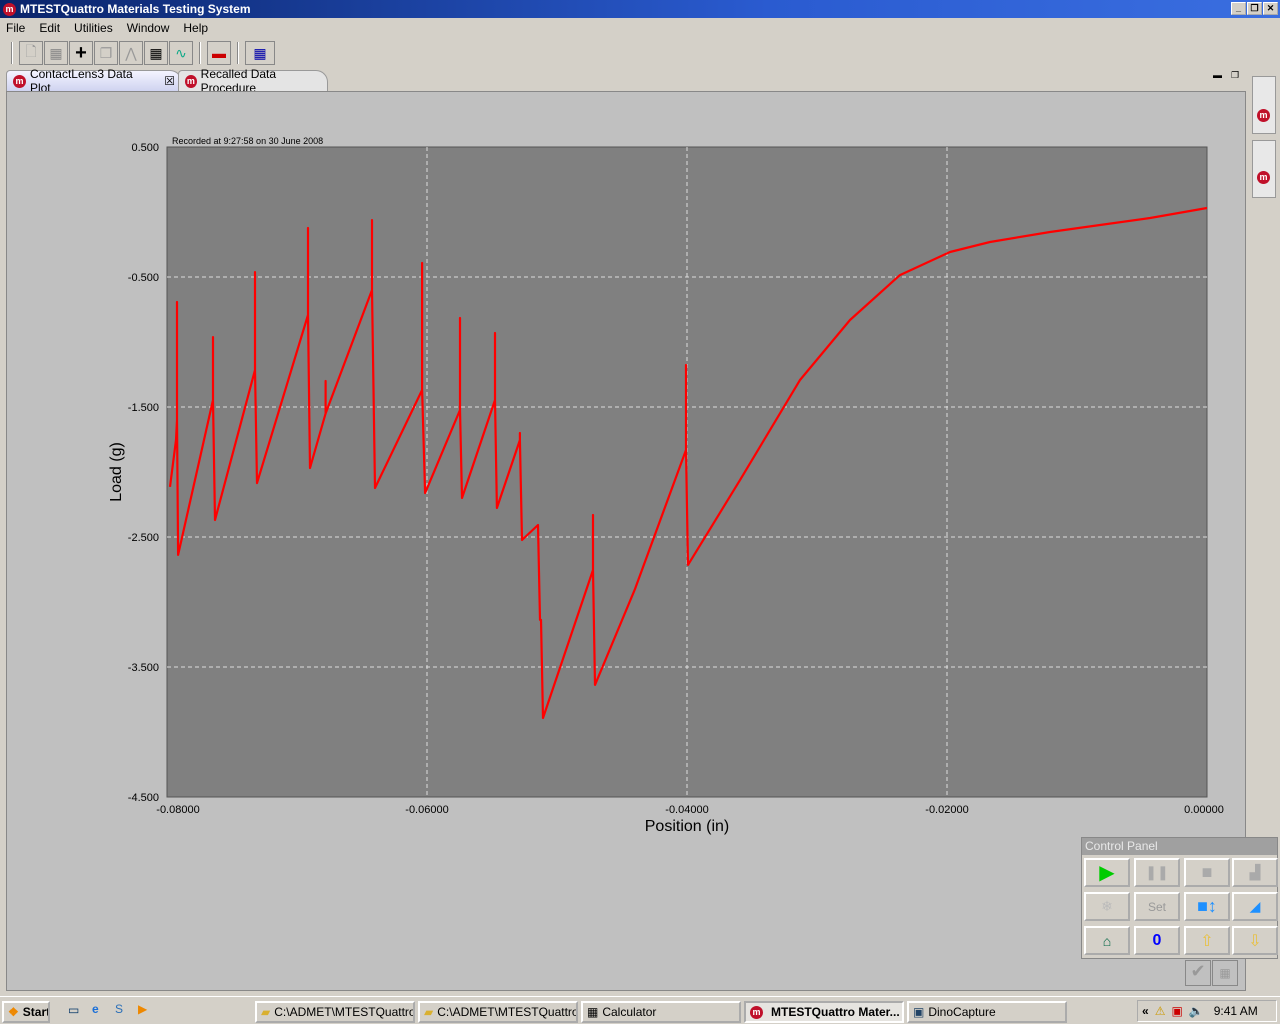  What do you see at coordinates (195, 28) in the screenshot?
I see `menu-help: Help` at bounding box center [195, 28].